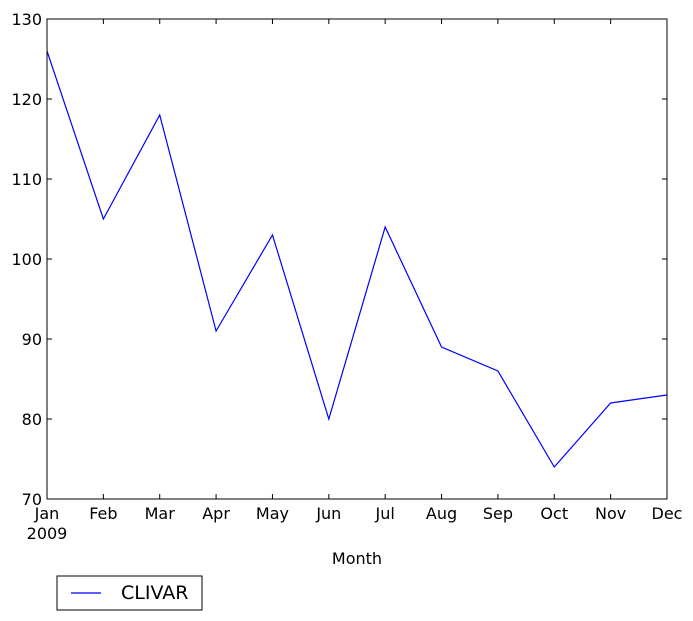 This screenshot has width=693, height=621. Describe the element at coordinates (26, 19) in the screenshot. I see `y-tick-label: 130` at that location.